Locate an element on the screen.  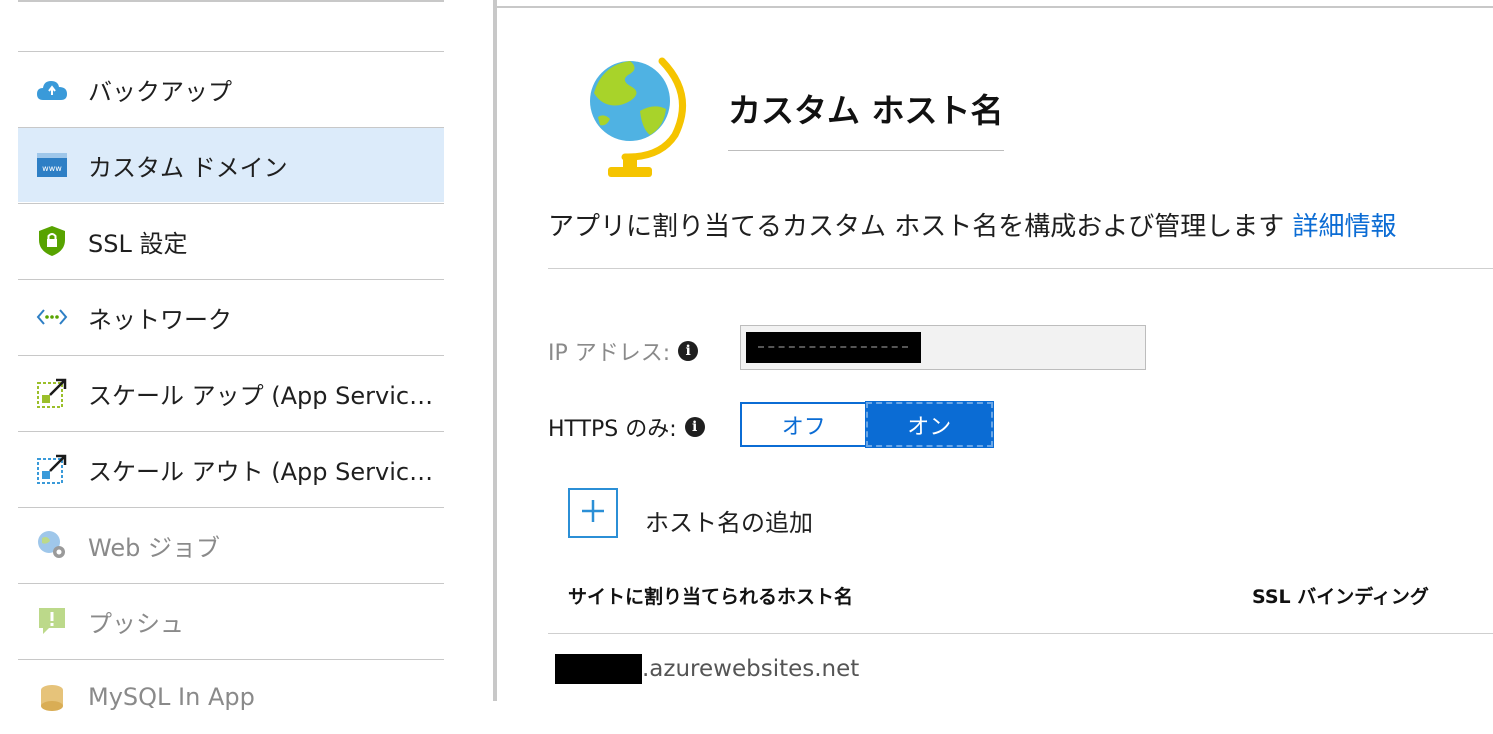
network-icon is located at coordinates (52, 317).